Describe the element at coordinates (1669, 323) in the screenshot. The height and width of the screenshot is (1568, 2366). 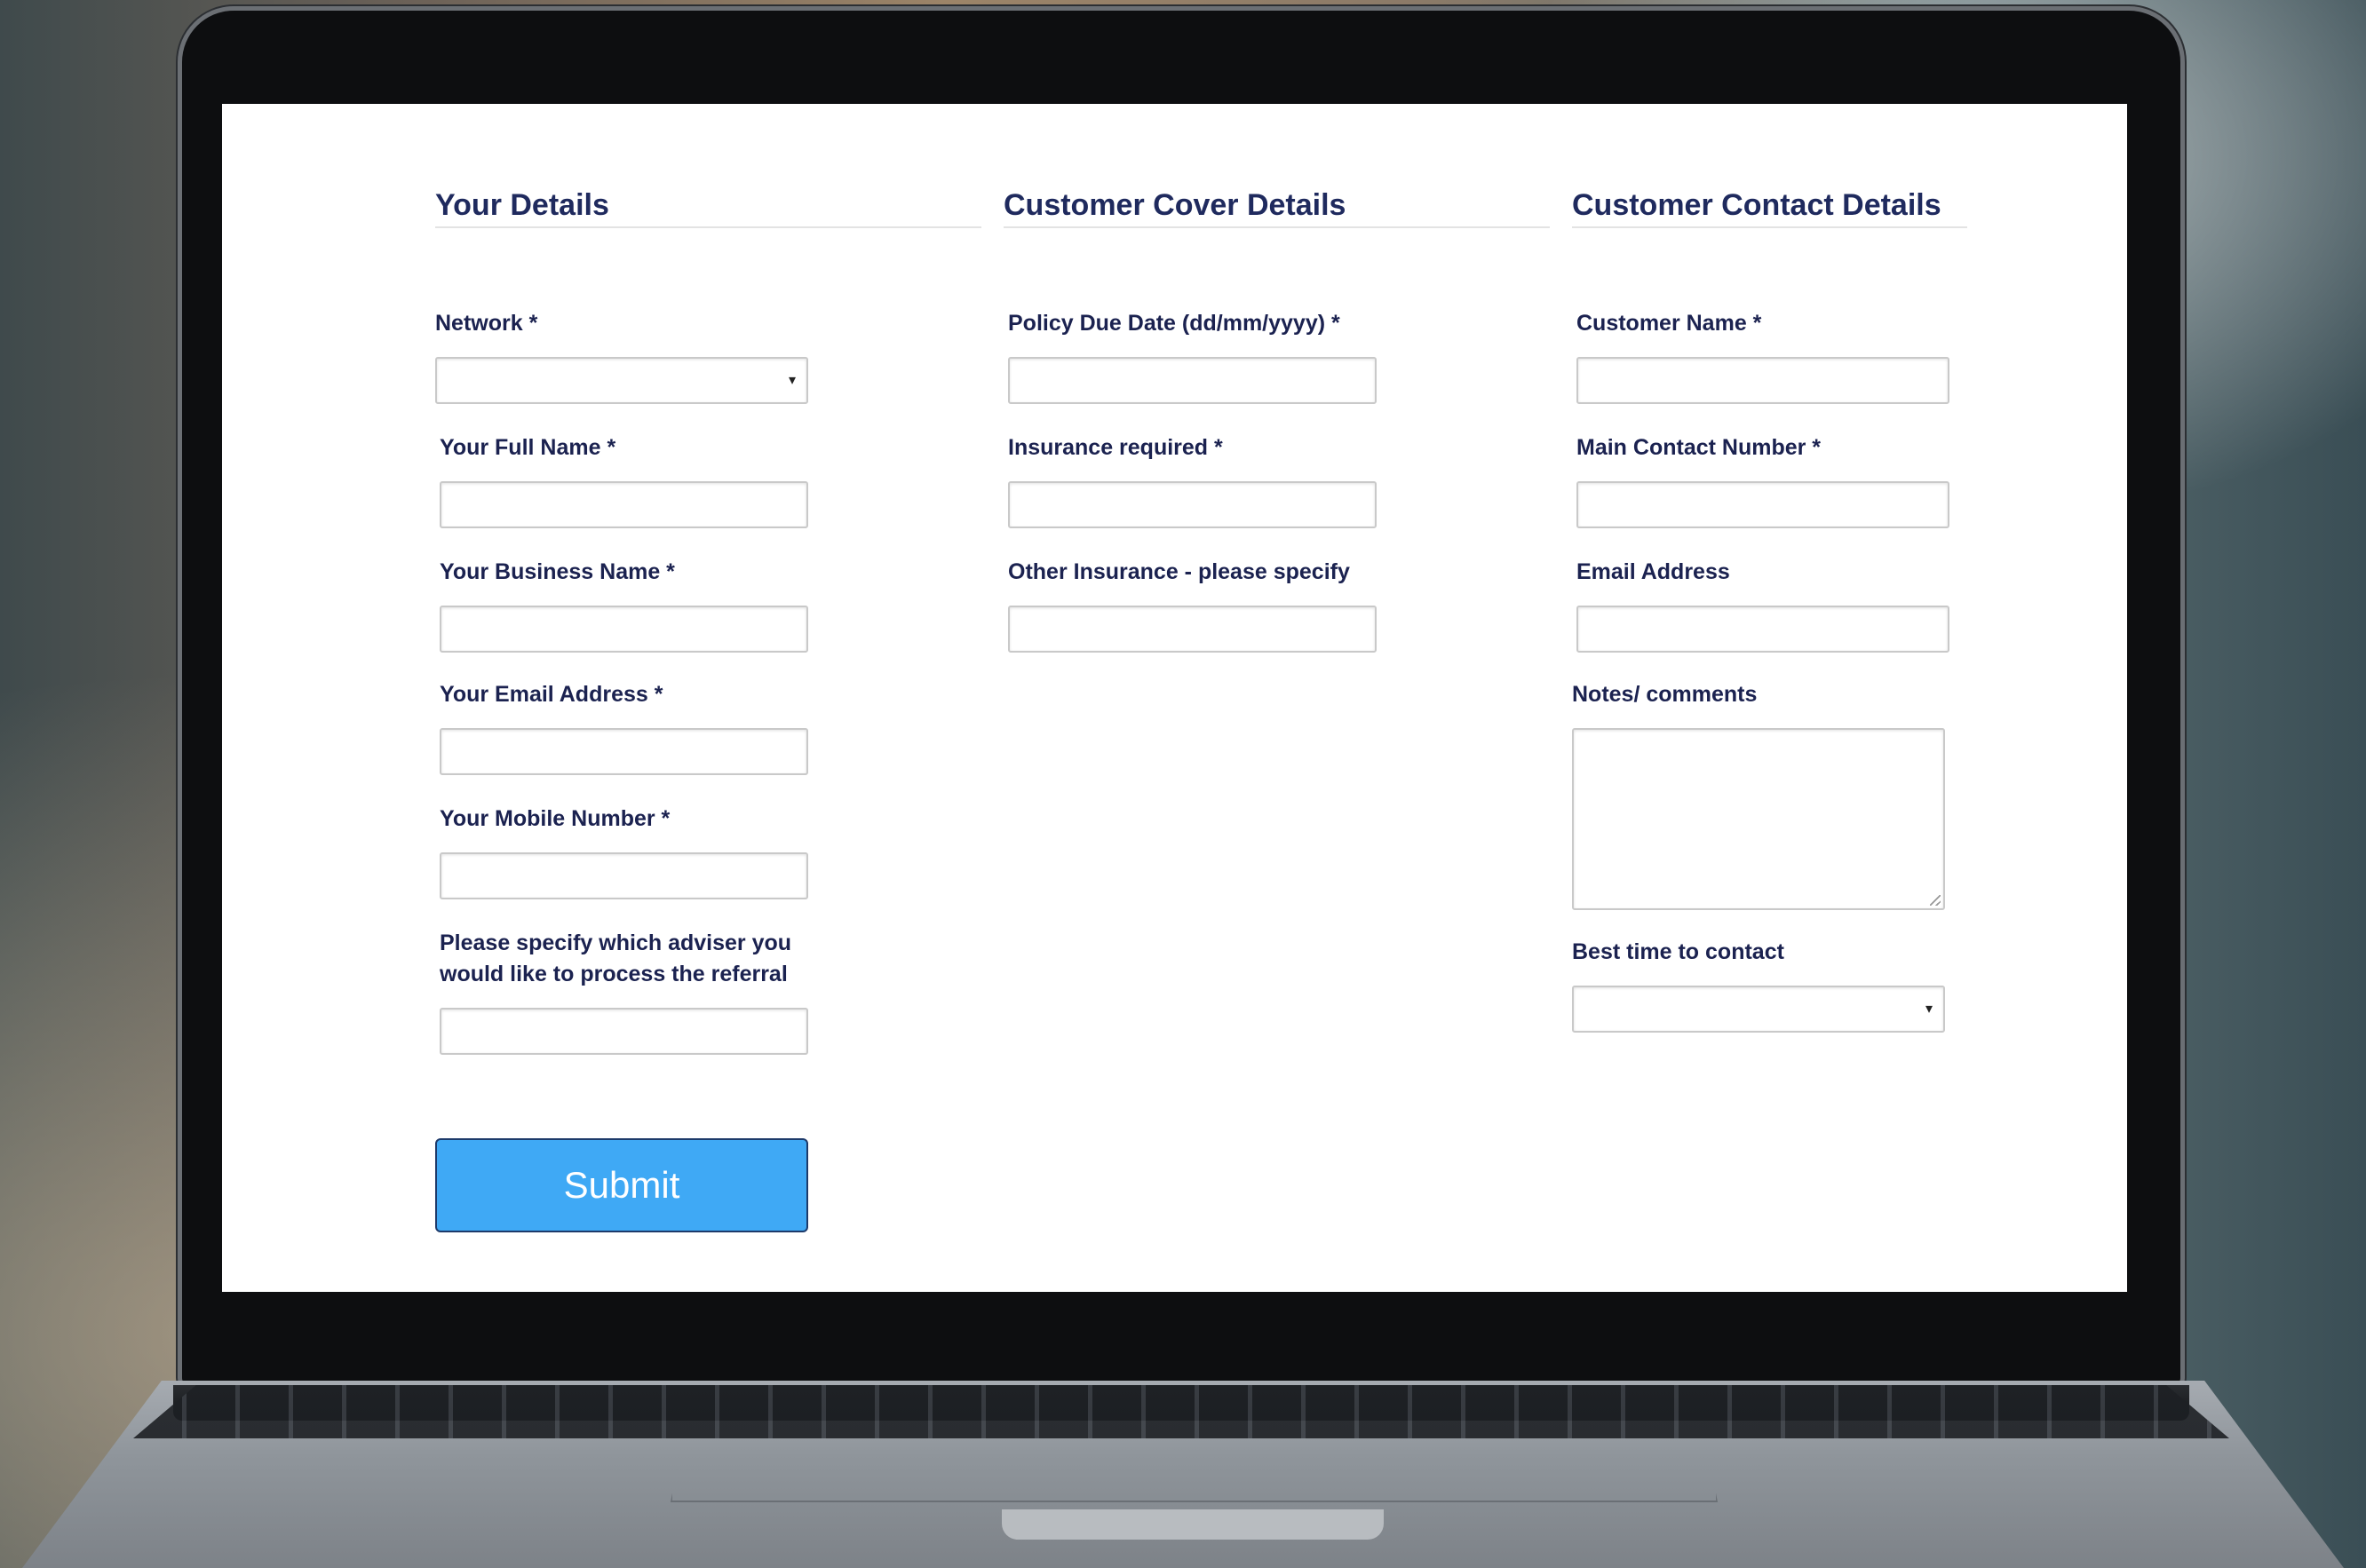
I see `customer-name-label: Customer Name *` at that location.